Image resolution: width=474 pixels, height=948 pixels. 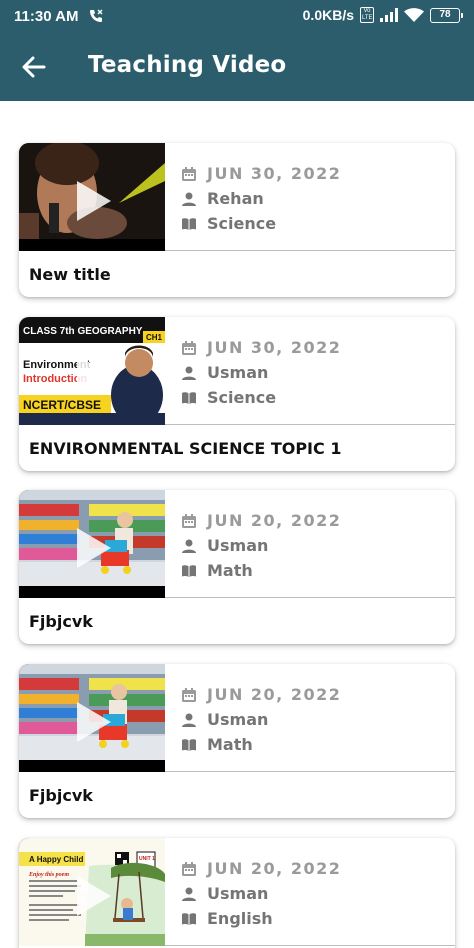 What do you see at coordinates (328, 15) in the screenshot?
I see `network-speed: 0.0KB/s` at bounding box center [328, 15].